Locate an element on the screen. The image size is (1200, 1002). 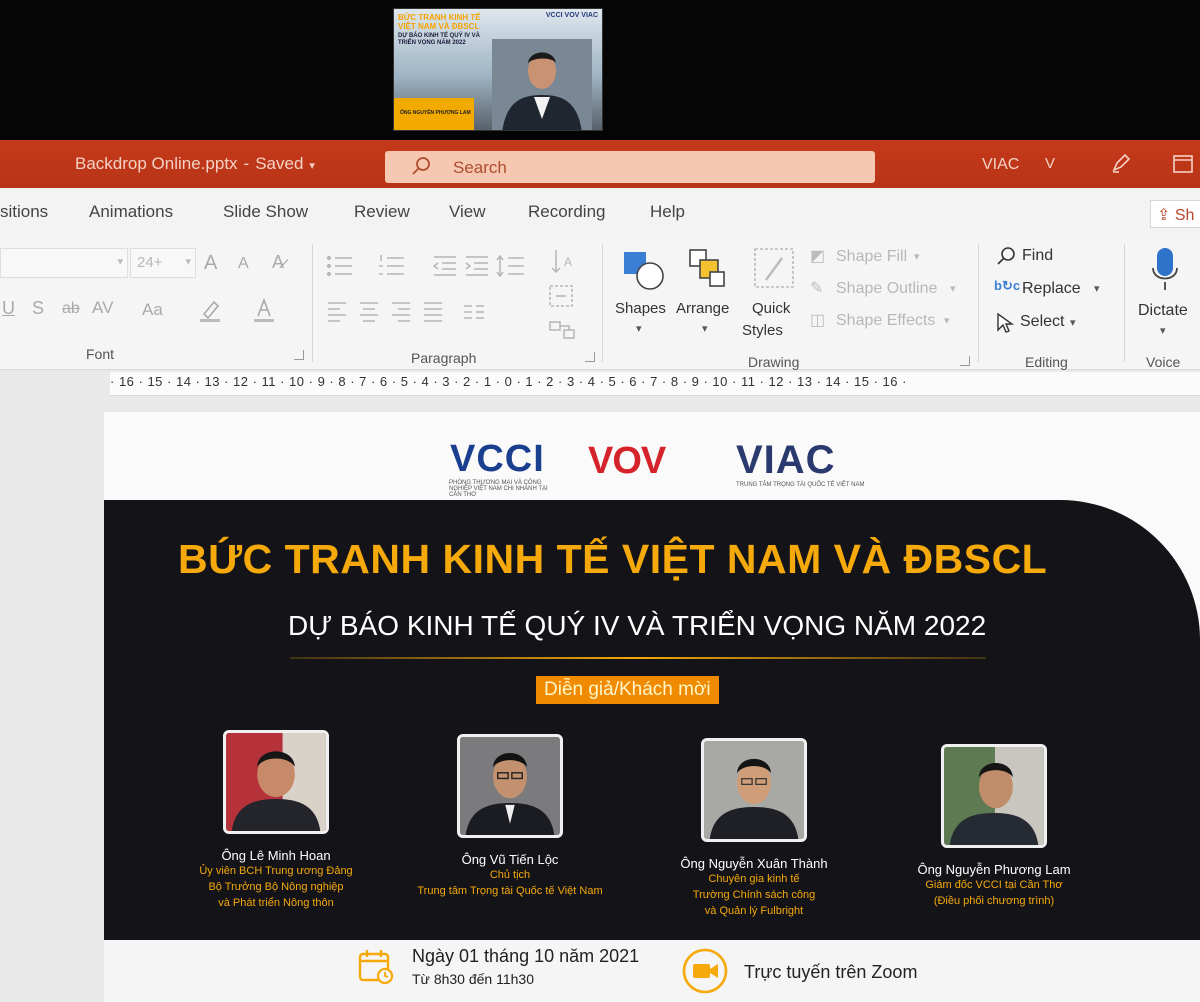
columns-icon is located at coordinates (479, 312).